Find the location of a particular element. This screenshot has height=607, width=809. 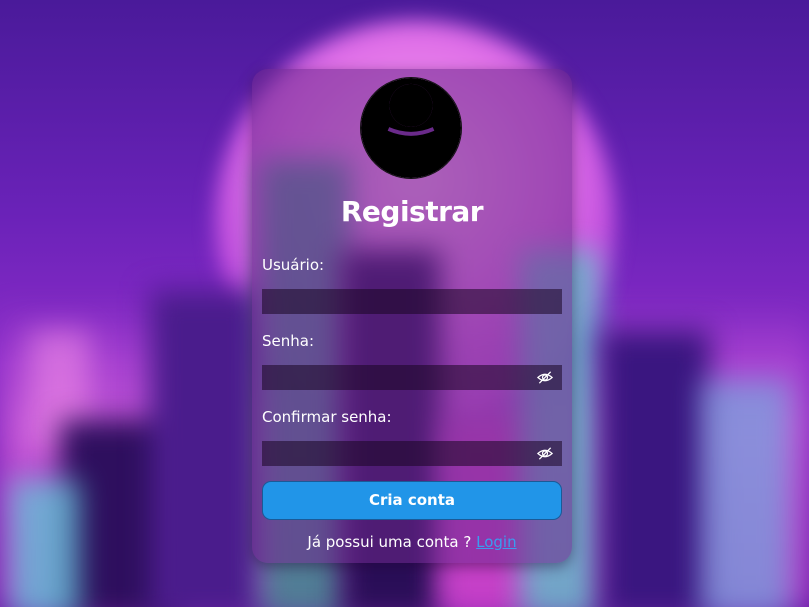

password-input is located at coordinates (412, 377).